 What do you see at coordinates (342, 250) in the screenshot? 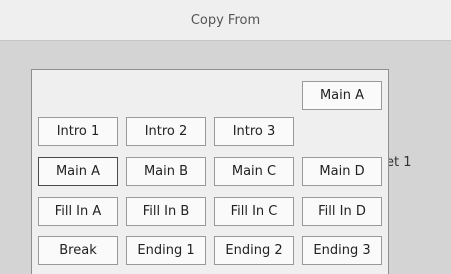
I see `ending-3-button: Ending 3` at bounding box center [342, 250].